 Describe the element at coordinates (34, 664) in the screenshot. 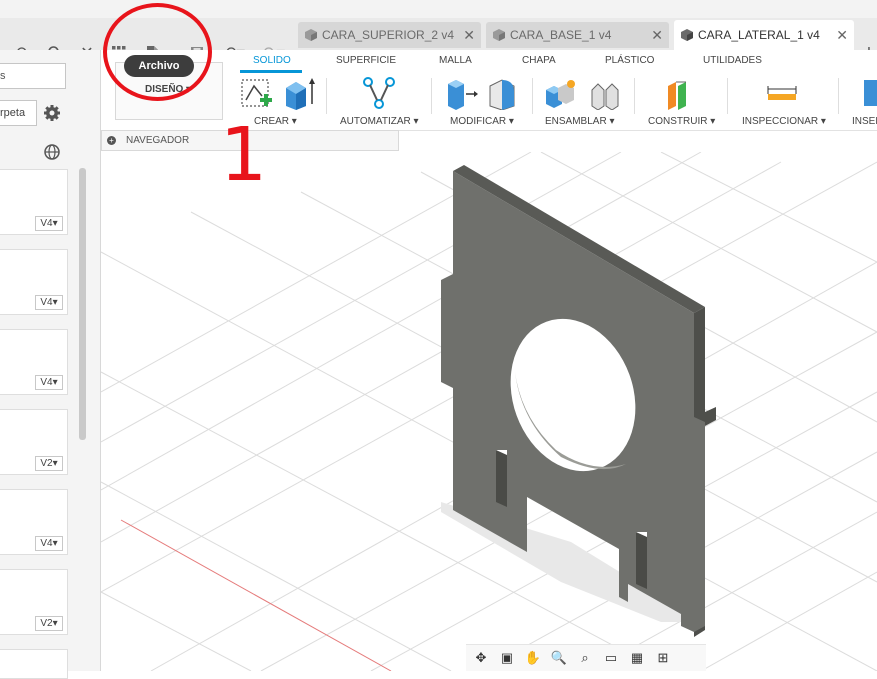

I see `file-card` at that location.